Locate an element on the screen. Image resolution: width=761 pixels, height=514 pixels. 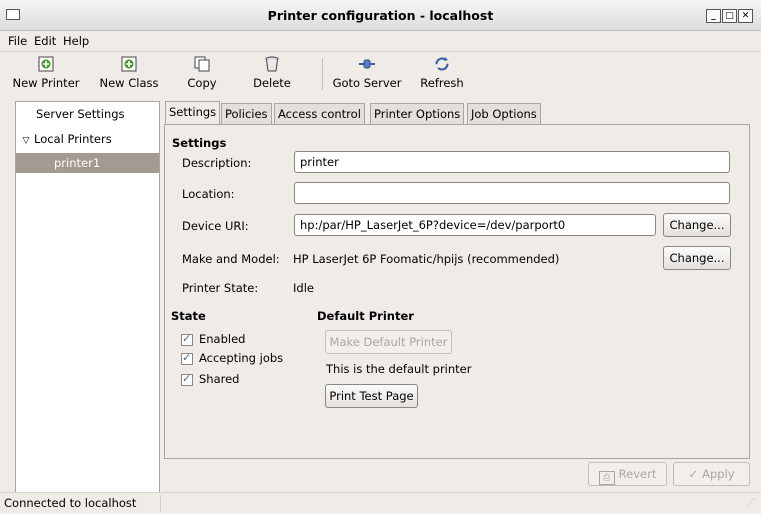
resize-grip-icon: ⋰ is located at coordinates (750, 503).